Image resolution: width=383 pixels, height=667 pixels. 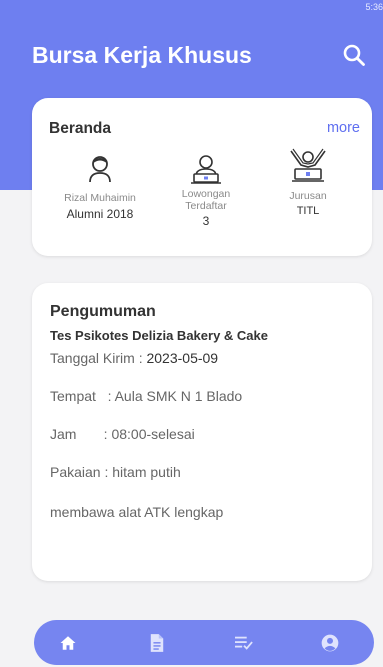 What do you see at coordinates (115, 472) in the screenshot?
I see `announcement-dress: Pakaian : hitam putih` at bounding box center [115, 472].